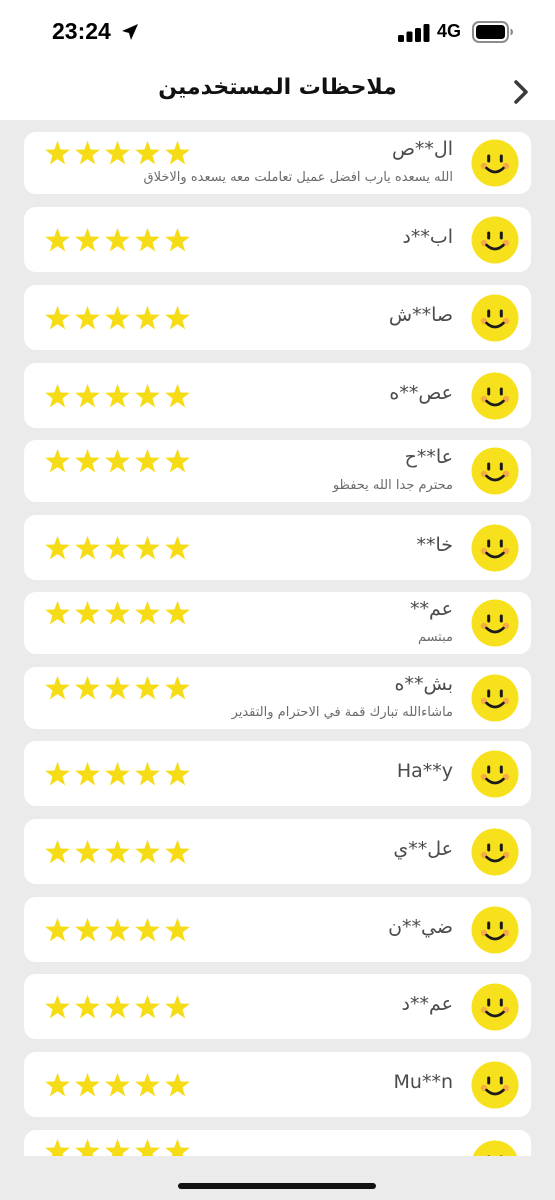 This screenshot has height=1200, width=555. Describe the element at coordinates (427, 237) in the screenshot. I see `reviewer-name: اب**د` at that location.